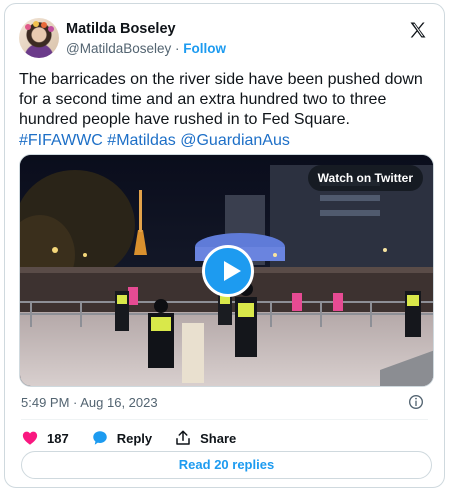 The height and width of the screenshot is (494, 450). What do you see at coordinates (45, 438) in the screenshot?
I see `like-button: 187` at bounding box center [45, 438].